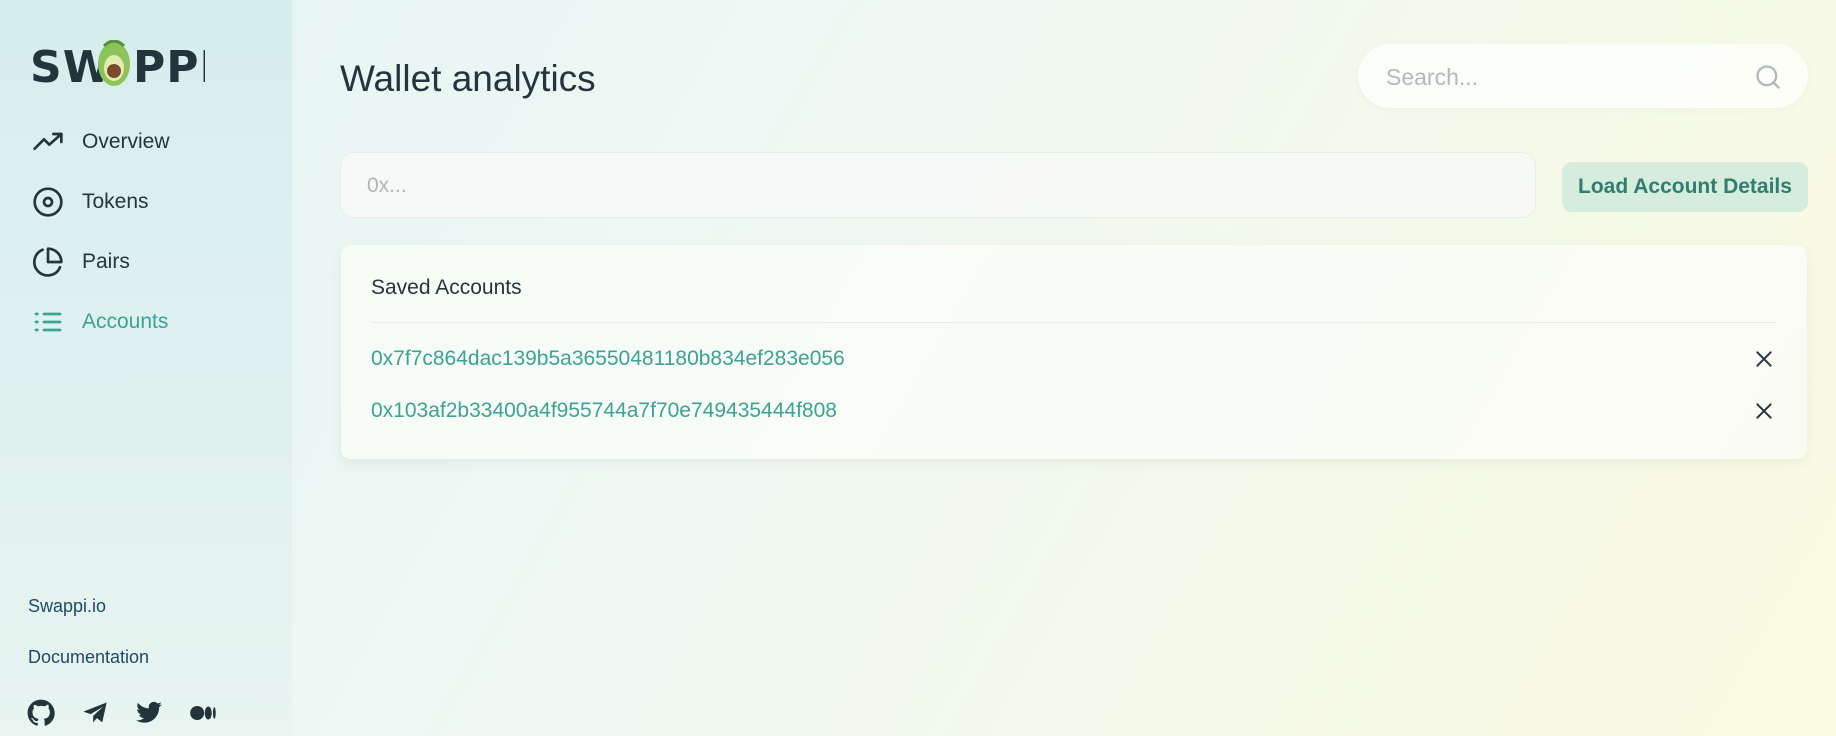 Image resolution: width=1836 pixels, height=736 pixels. I want to click on trending-up-icon, so click(48, 142).